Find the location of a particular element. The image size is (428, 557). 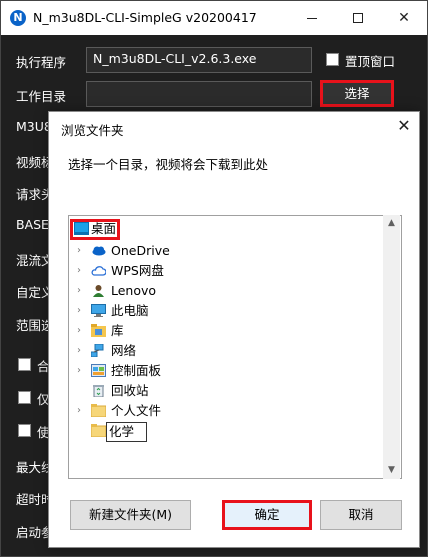

dialog-prompt: 选择一个目录，视频将会下载到此处 is located at coordinates (168, 164).